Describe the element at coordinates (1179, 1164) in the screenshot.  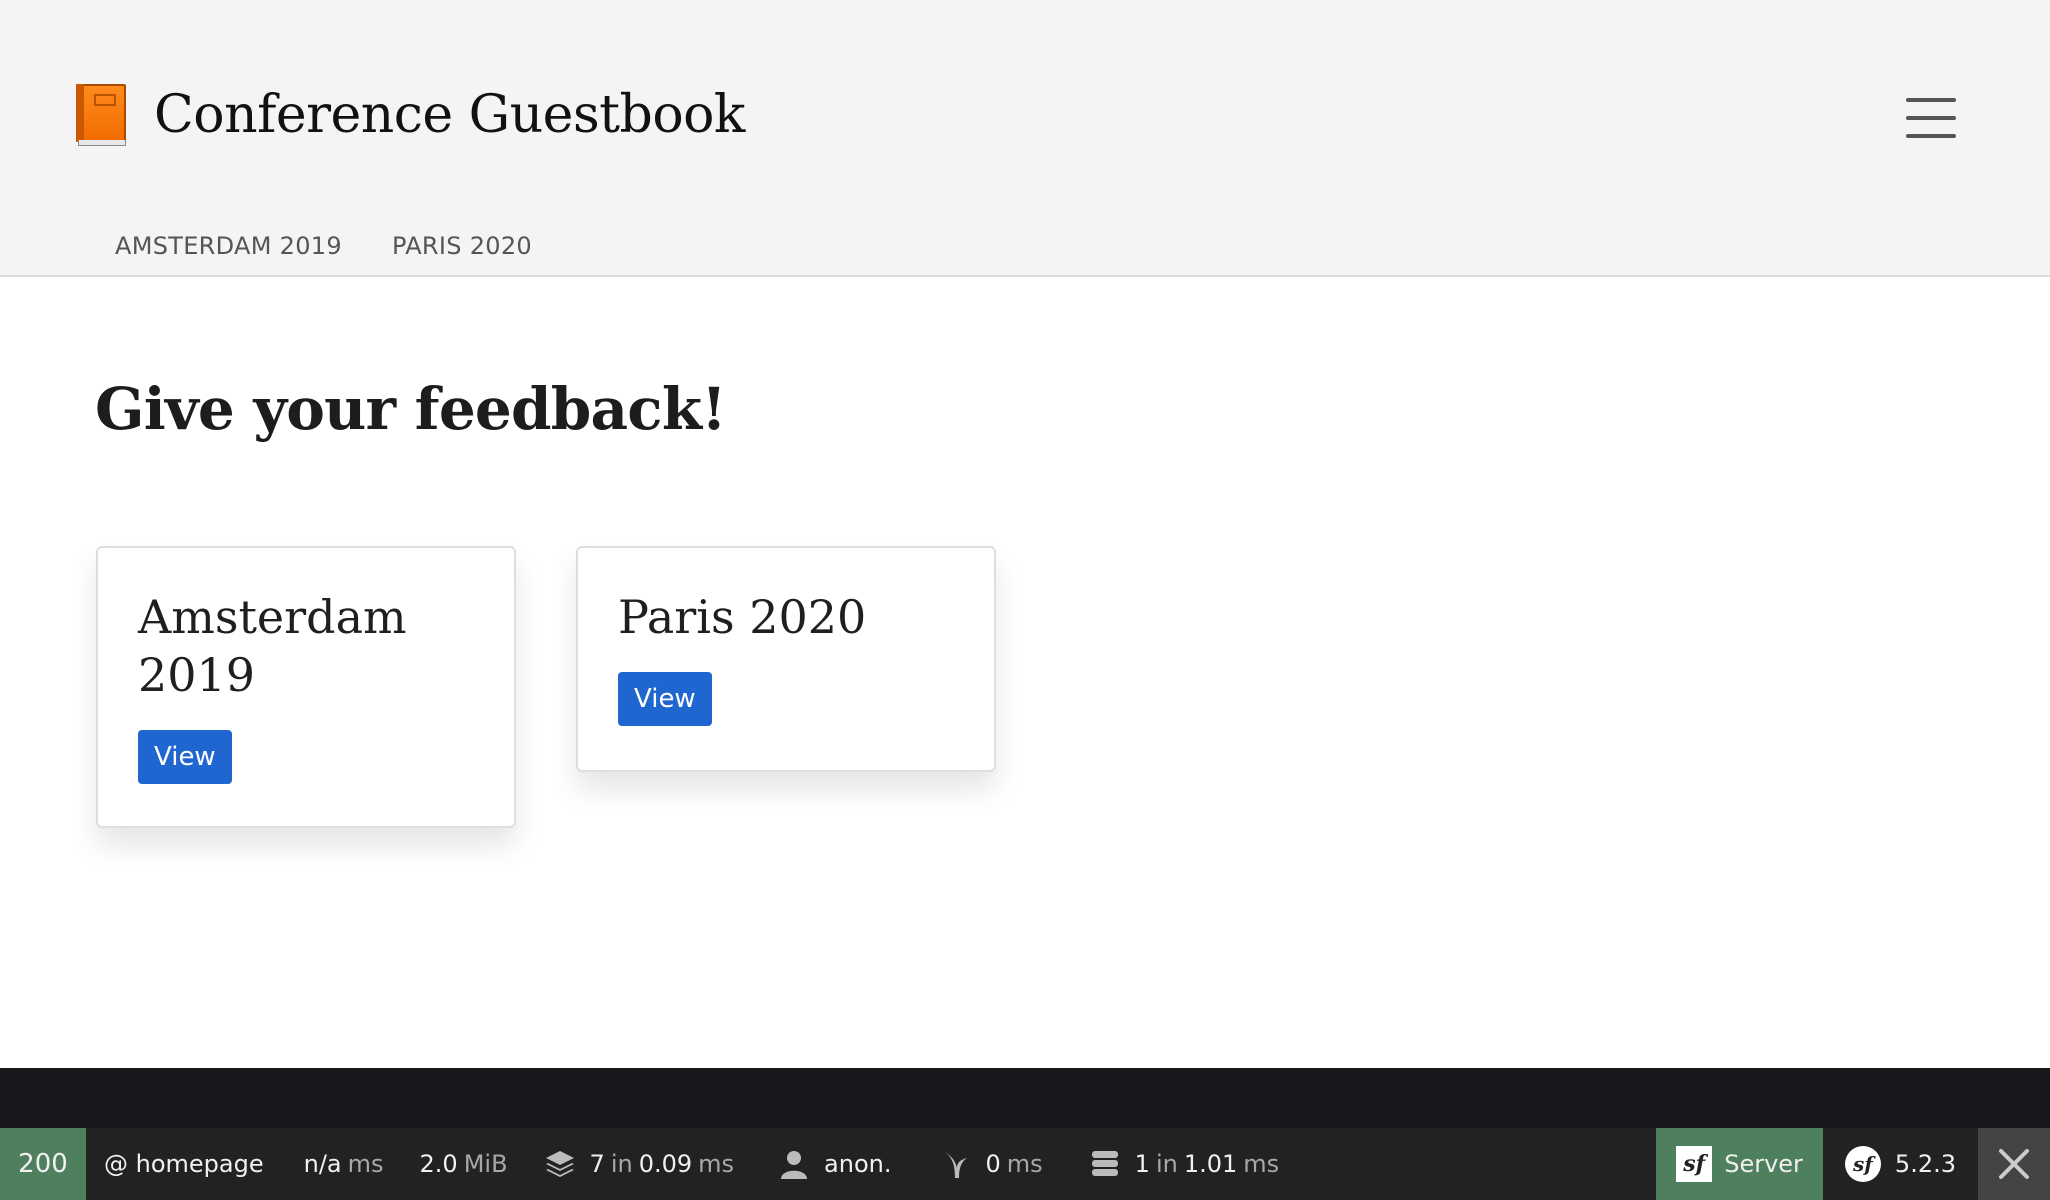
I see `database-panel: 1 in 1.01 ms` at that location.